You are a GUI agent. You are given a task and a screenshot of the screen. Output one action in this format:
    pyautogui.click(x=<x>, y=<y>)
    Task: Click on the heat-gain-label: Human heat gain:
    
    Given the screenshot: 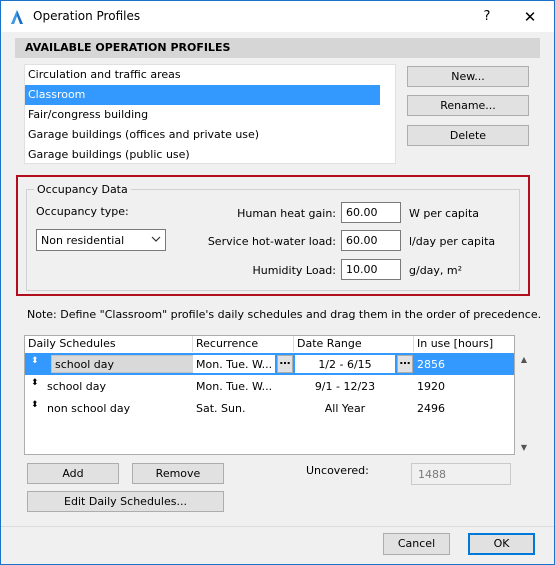 What is the action you would take?
    pyautogui.click(x=286, y=213)
    